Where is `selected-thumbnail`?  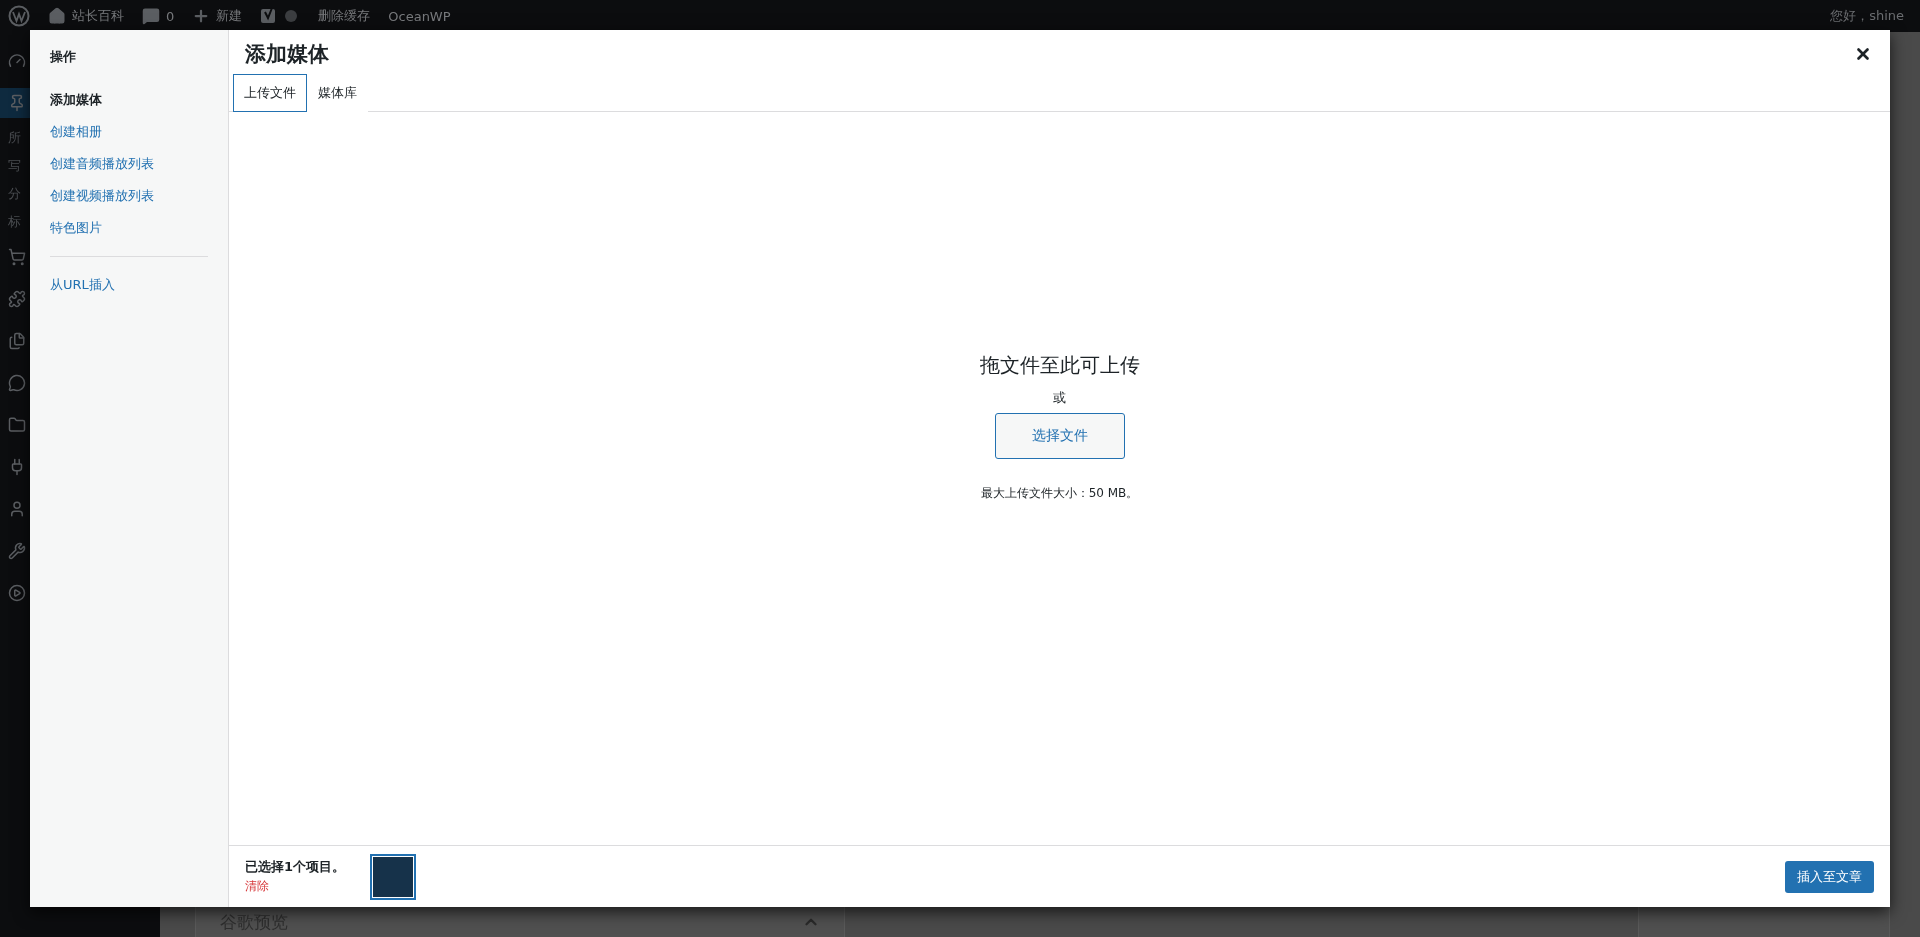 selected-thumbnail is located at coordinates (393, 876).